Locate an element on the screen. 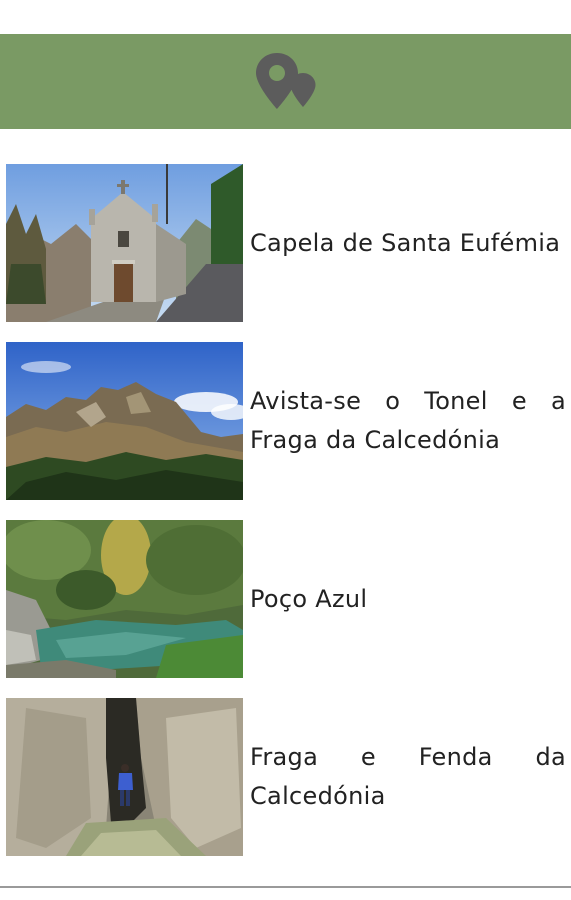 The width and height of the screenshot is (571, 900). mountain-photo is located at coordinates (124, 421).